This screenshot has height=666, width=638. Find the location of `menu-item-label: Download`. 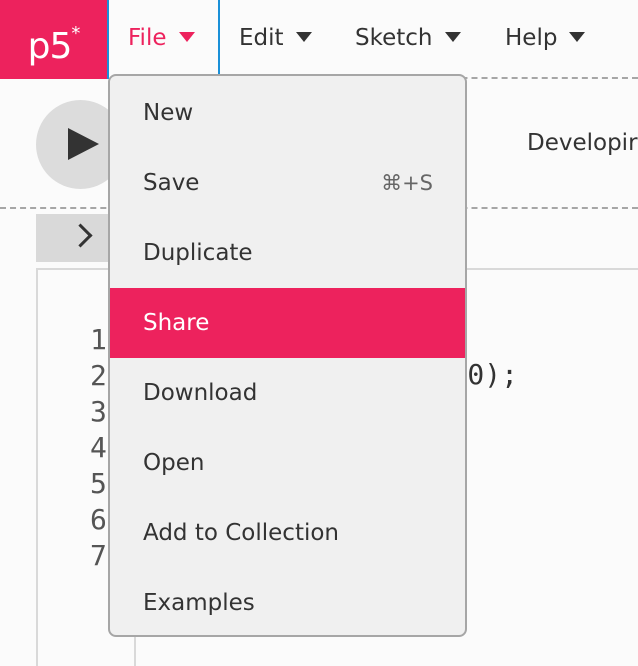

menu-item-label: Download is located at coordinates (200, 393).